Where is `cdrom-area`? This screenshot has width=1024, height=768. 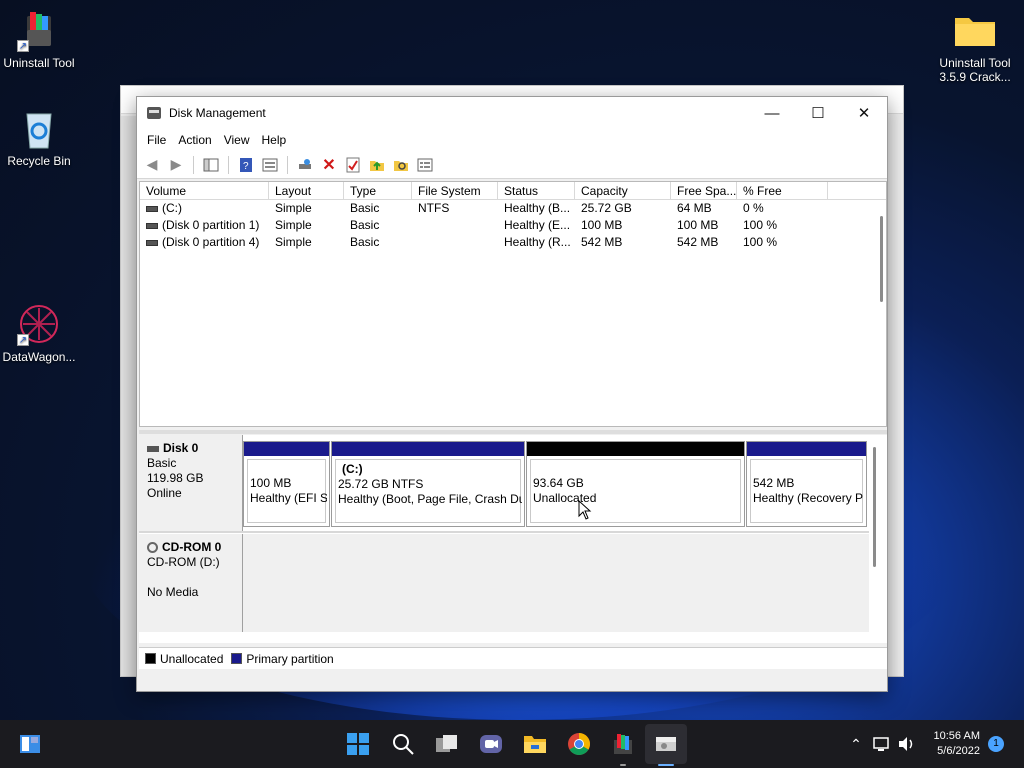 cdrom-area is located at coordinates (556, 583).